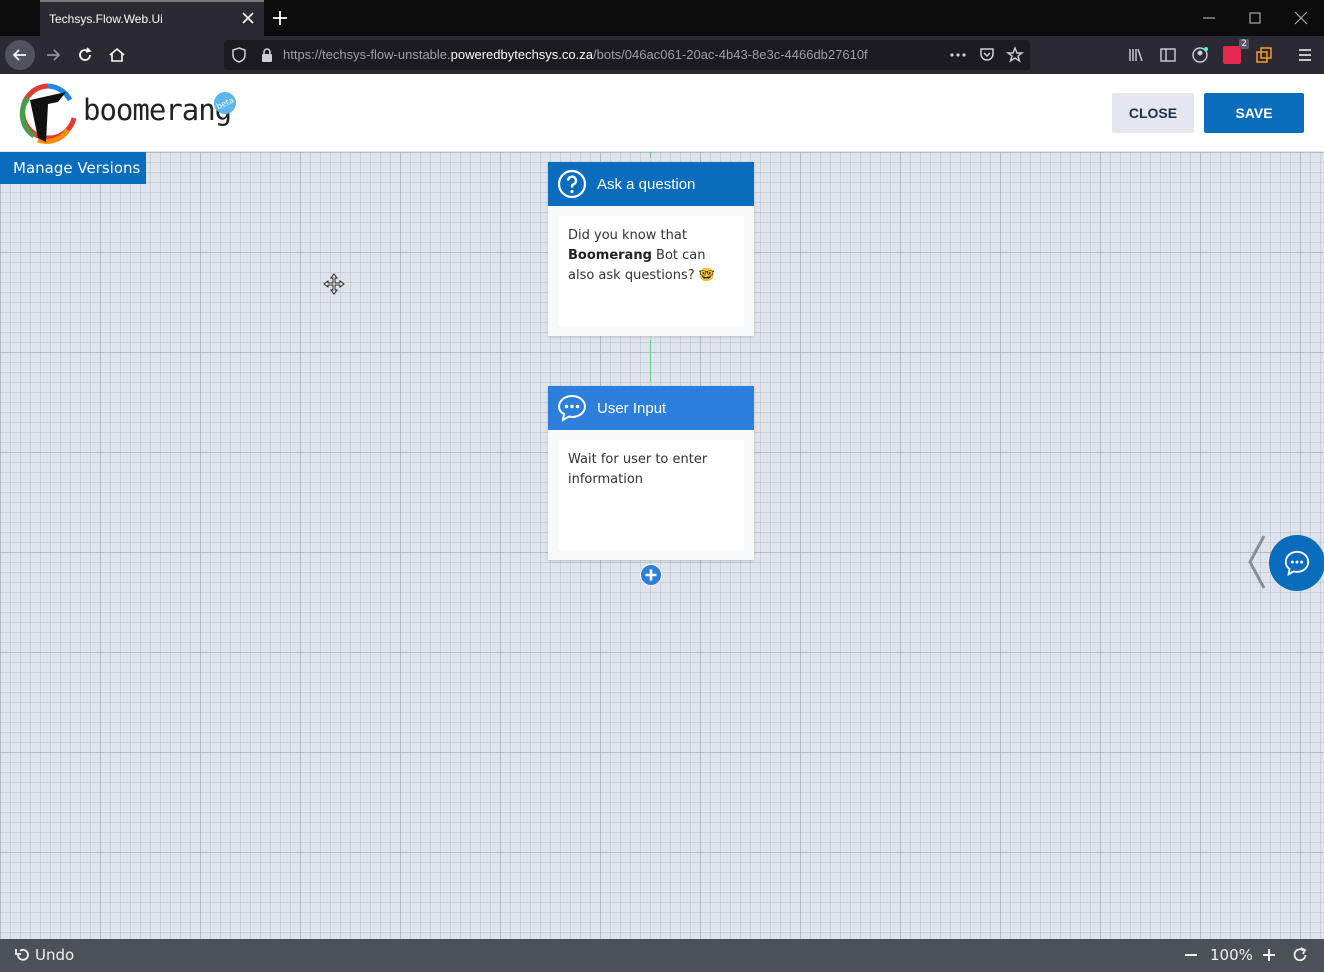 This screenshot has height=972, width=1324. Describe the element at coordinates (1236, 51) in the screenshot. I see `extension-icon: 2` at that location.